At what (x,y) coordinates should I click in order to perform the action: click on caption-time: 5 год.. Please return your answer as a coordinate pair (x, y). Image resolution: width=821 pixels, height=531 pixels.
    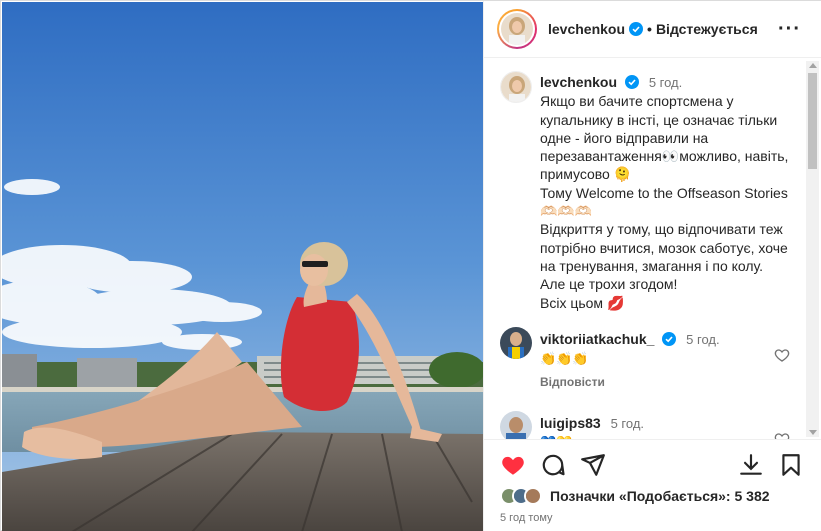
    Looking at the image, I should click on (665, 82).